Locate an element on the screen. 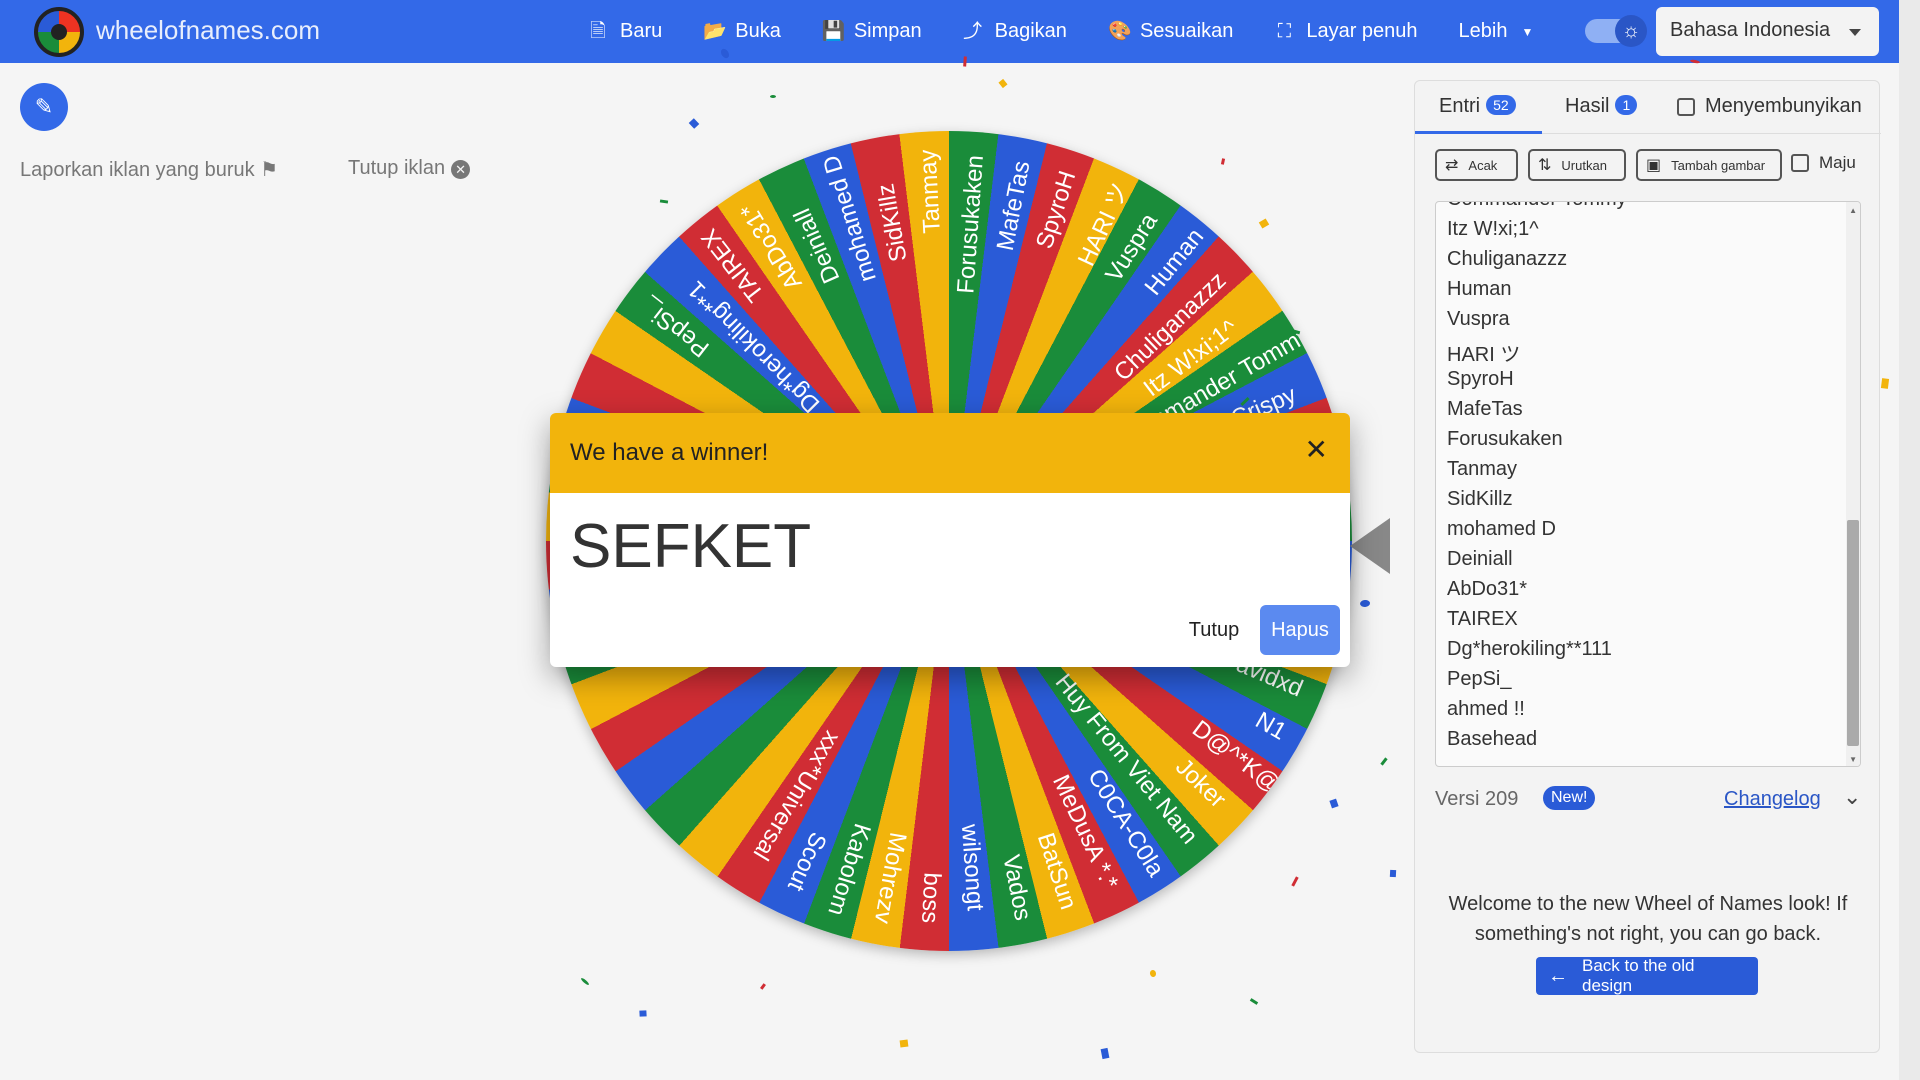  dark-mode-toggle: ☼ is located at coordinates (1616, 31).